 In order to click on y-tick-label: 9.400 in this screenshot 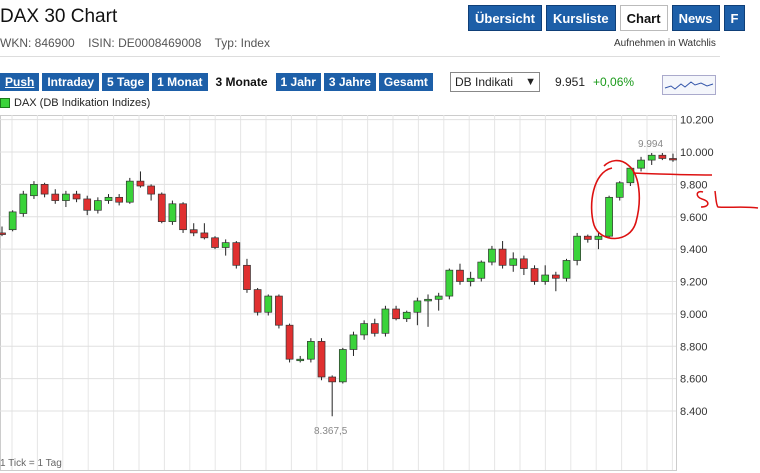, I will do `click(694, 250)`.